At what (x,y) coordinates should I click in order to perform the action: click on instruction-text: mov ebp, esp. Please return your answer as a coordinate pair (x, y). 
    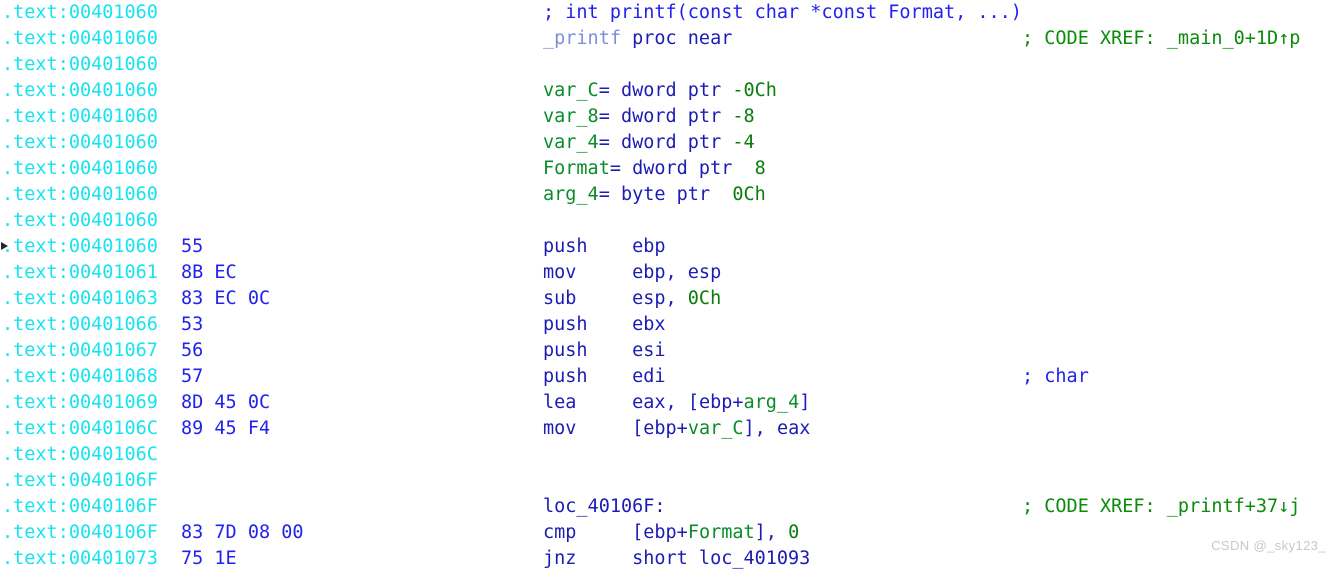
    Looking at the image, I should click on (632, 273).